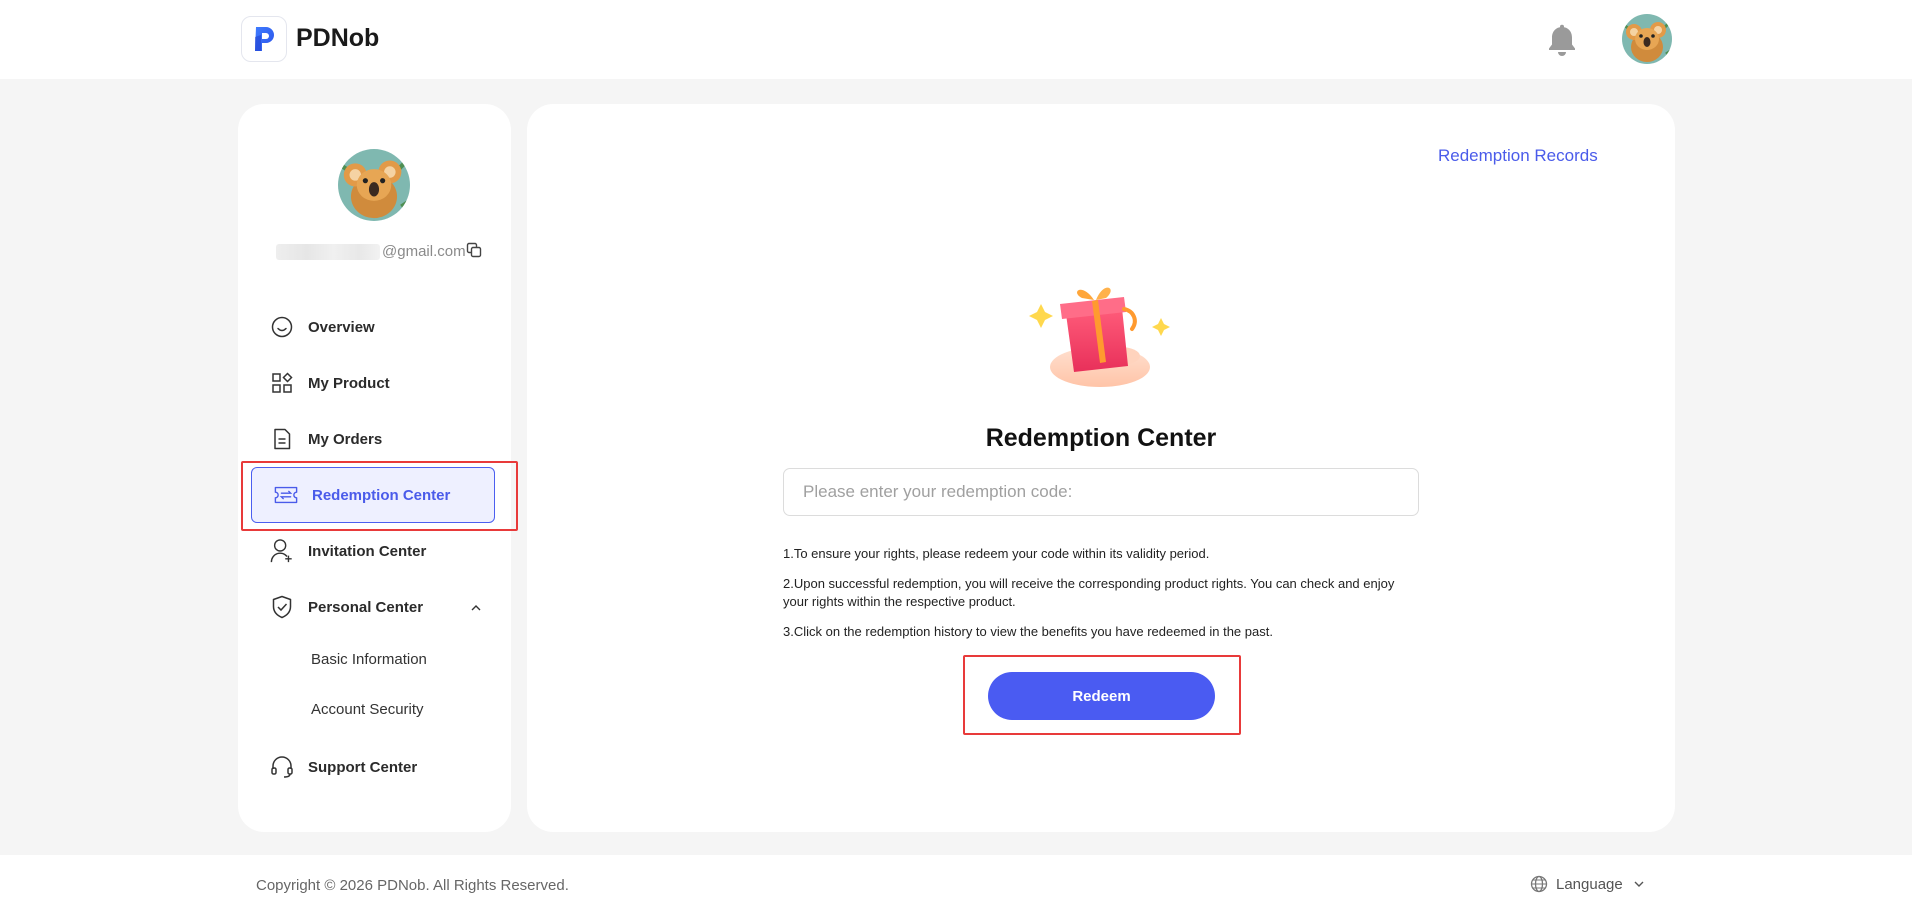 The width and height of the screenshot is (1912, 907). Describe the element at coordinates (367, 709) in the screenshot. I see `sidebar-subitem-account-security: Account Security` at that location.